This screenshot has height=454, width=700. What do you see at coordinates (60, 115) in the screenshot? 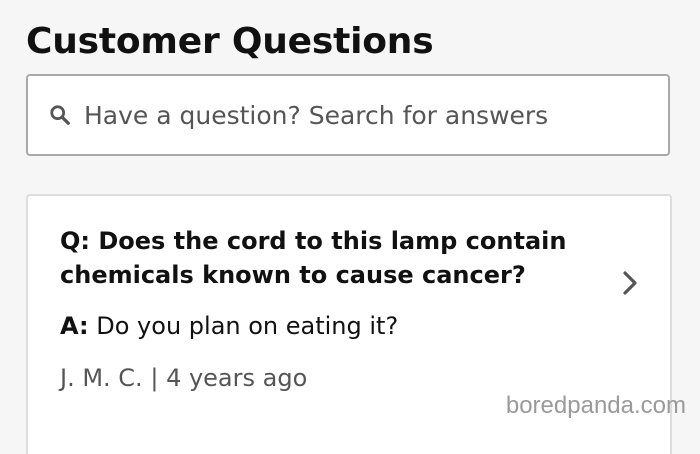
I see `search-icon` at bounding box center [60, 115].